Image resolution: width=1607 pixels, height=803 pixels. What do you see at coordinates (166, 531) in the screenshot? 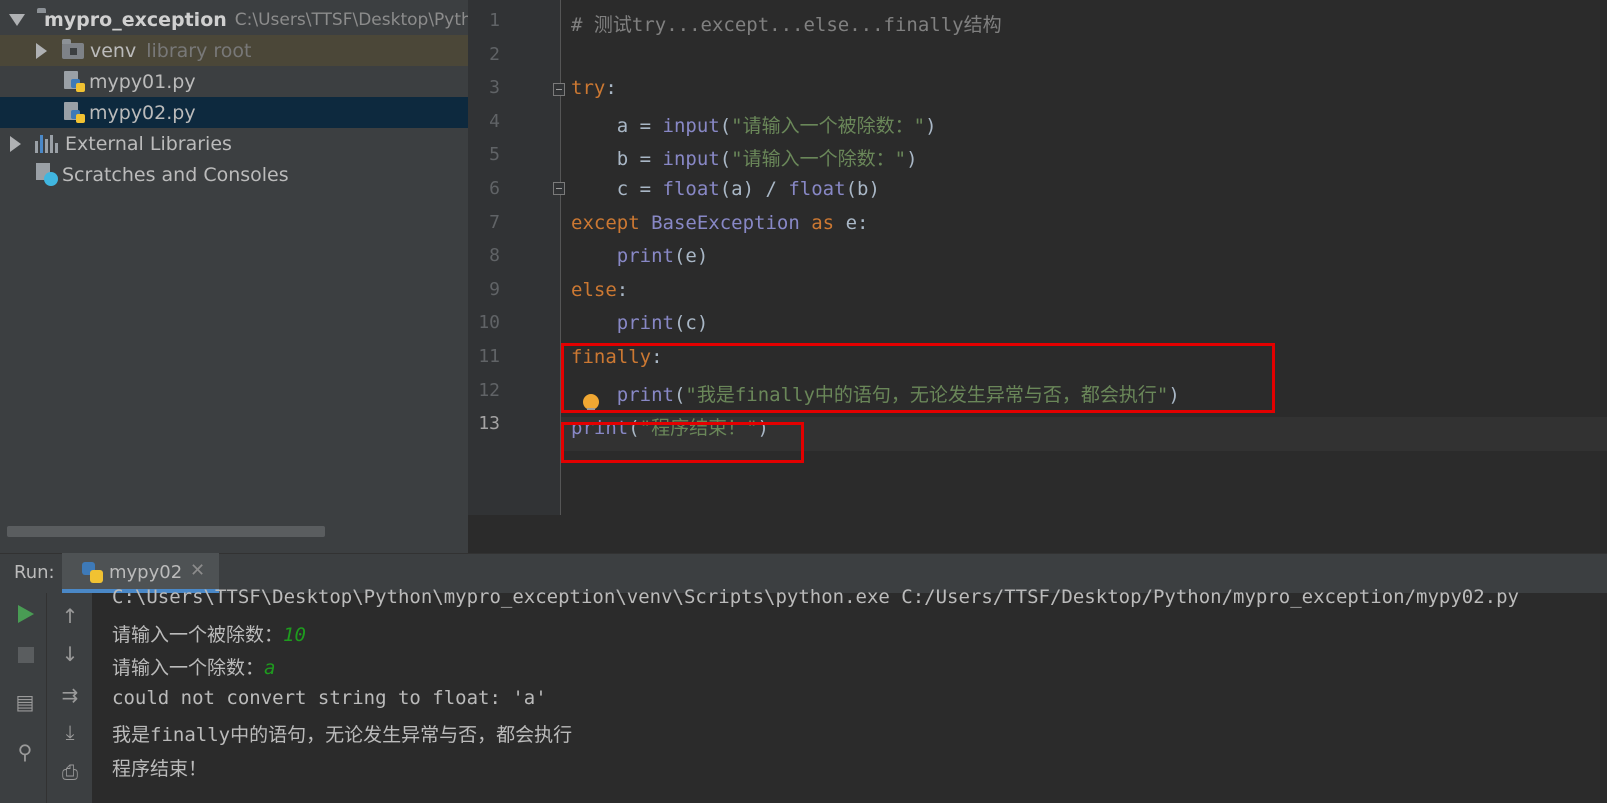
I see `horizontal-scrollbar` at bounding box center [166, 531].